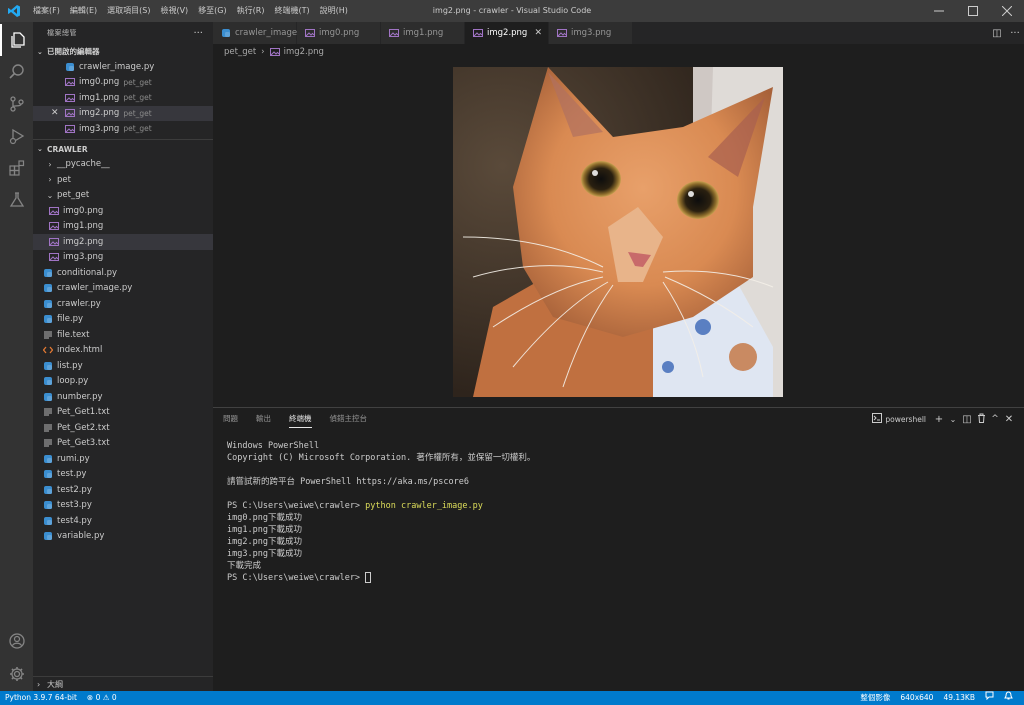 The image size is (1024, 705). Describe the element at coordinates (48, 335) in the screenshot. I see `text-file-icon` at that location.